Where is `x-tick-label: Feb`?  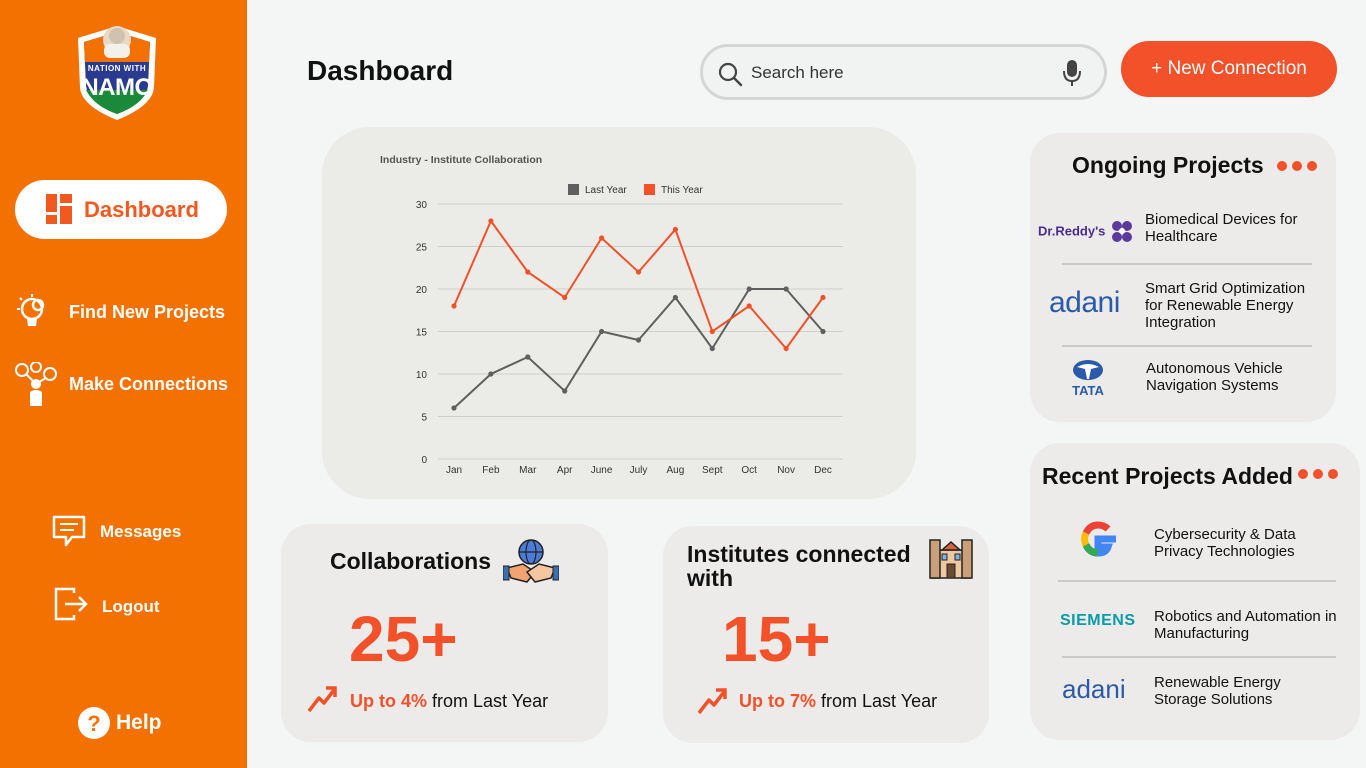 x-tick-label: Feb is located at coordinates (491, 470).